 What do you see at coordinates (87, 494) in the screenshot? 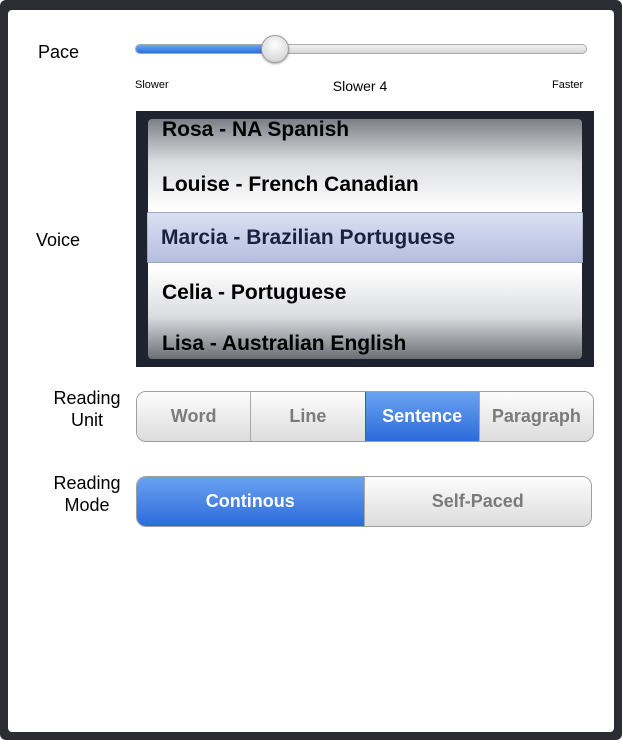
I see `reading-mode-label: Reading Mode` at bounding box center [87, 494].